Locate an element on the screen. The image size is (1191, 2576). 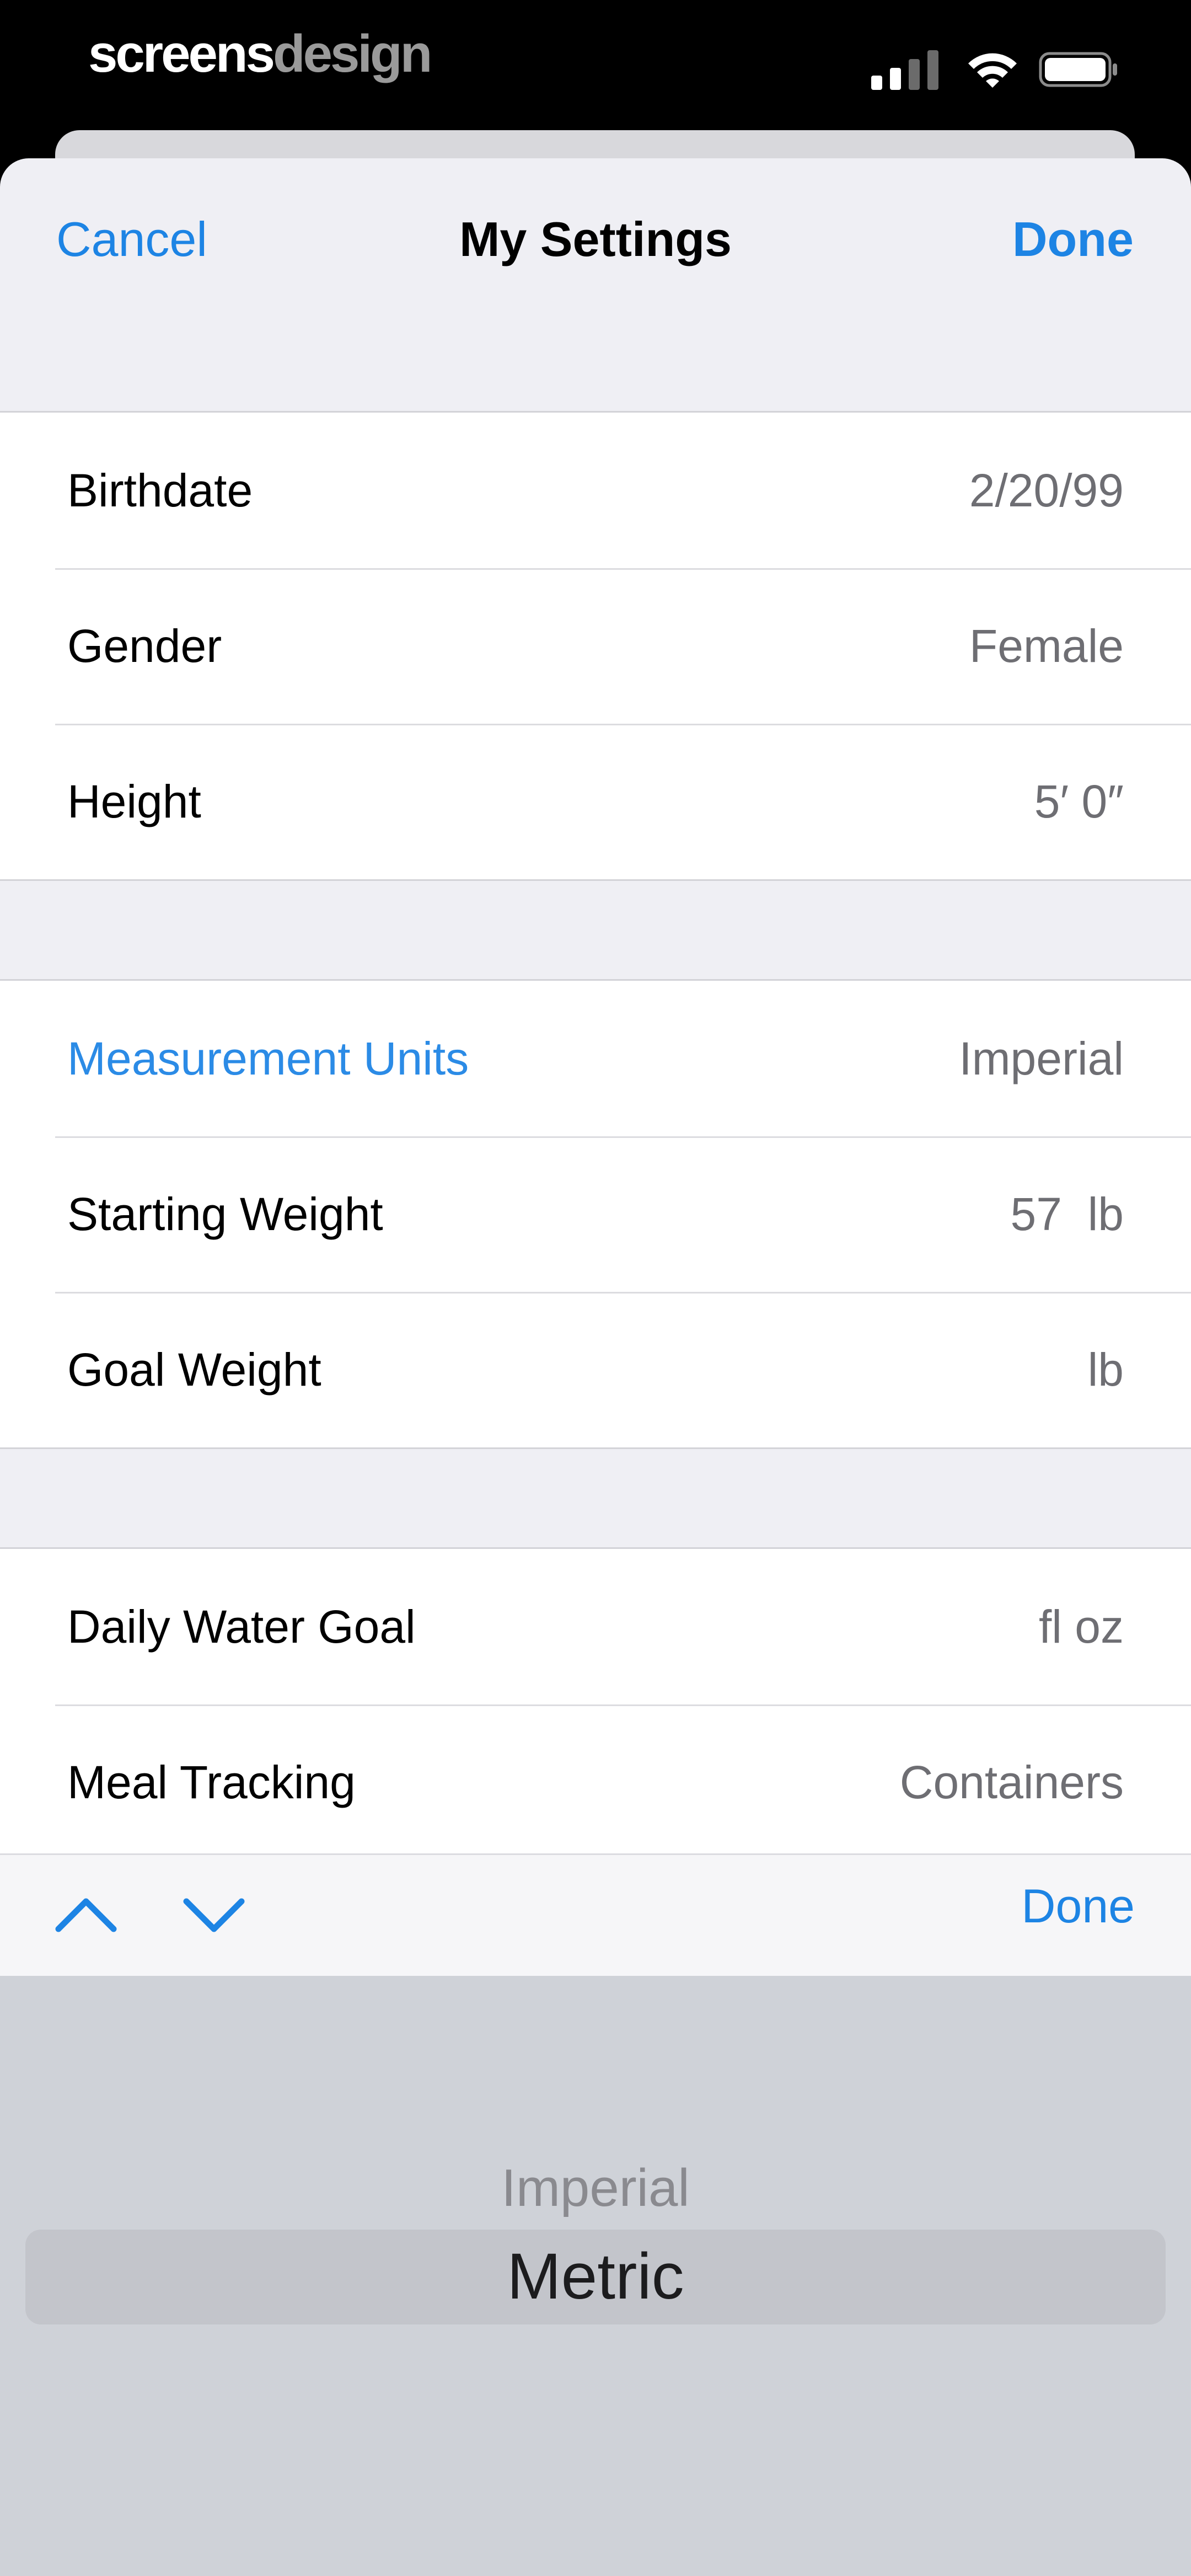
status-icons is located at coordinates (995, 69).